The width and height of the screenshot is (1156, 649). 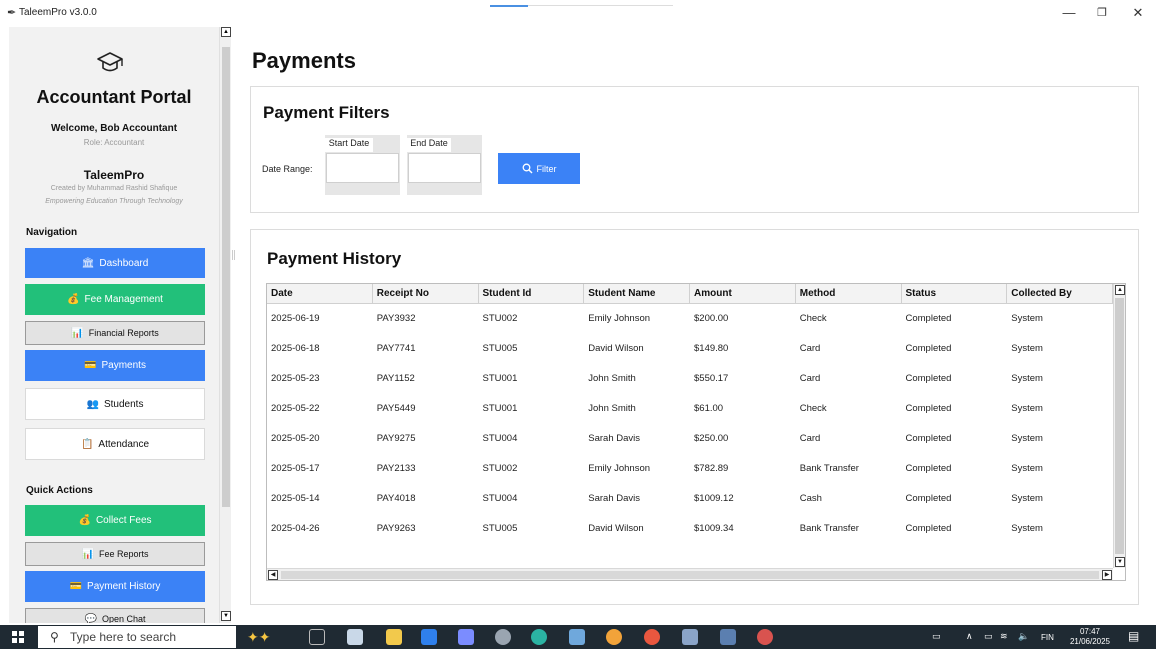 What do you see at coordinates (954, 294) in the screenshot?
I see `column-header-status: Status` at bounding box center [954, 294].